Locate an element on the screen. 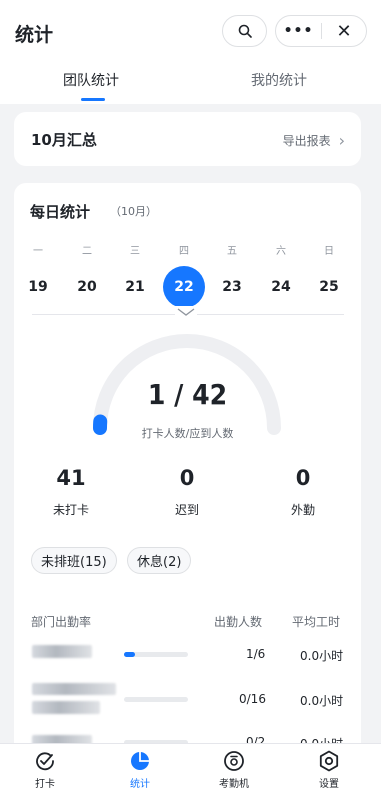 This screenshot has height=797, width=381. nav-settings: 设置 is located at coordinates (329, 770).